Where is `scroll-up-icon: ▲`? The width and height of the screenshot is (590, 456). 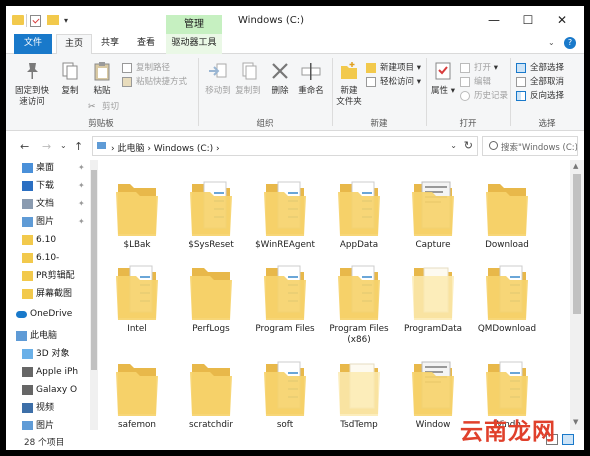 scroll-up-icon: ▲ is located at coordinates (575, 166).